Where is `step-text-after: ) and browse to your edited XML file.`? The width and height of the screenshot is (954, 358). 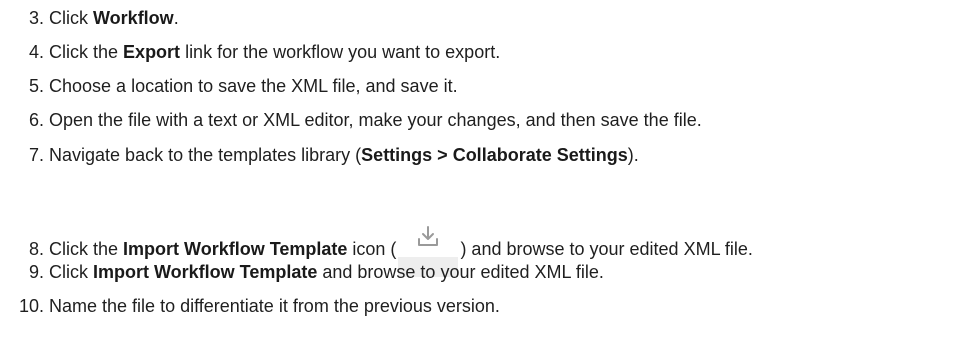
step-text-after: ) and browse to your edited XML file. is located at coordinates (606, 249).